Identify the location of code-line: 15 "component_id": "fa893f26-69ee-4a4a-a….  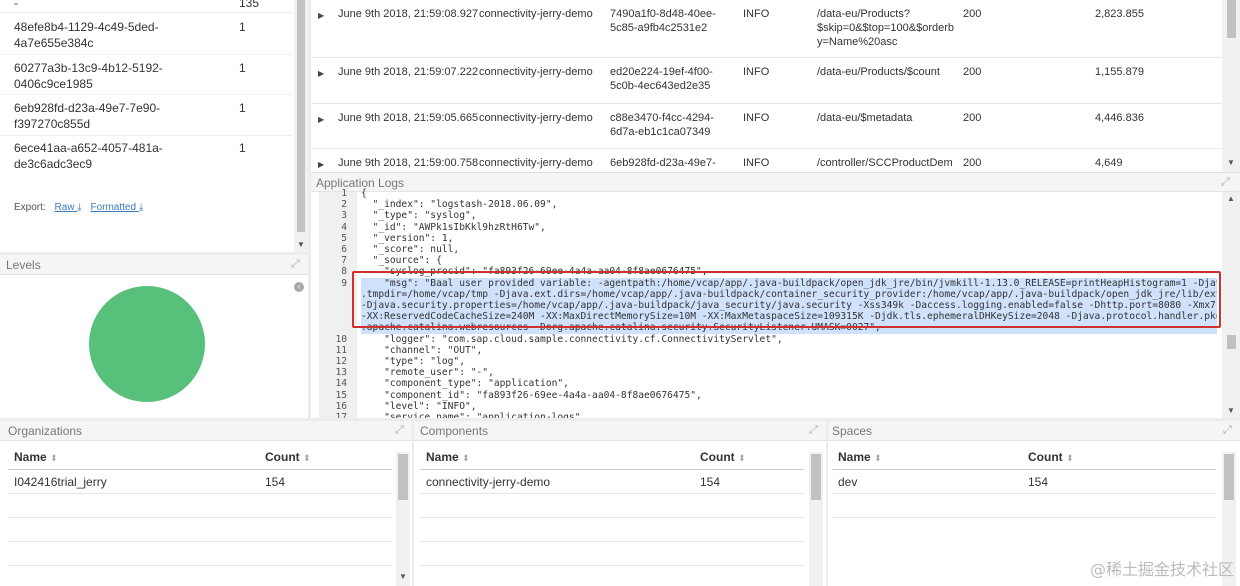
(768, 395).